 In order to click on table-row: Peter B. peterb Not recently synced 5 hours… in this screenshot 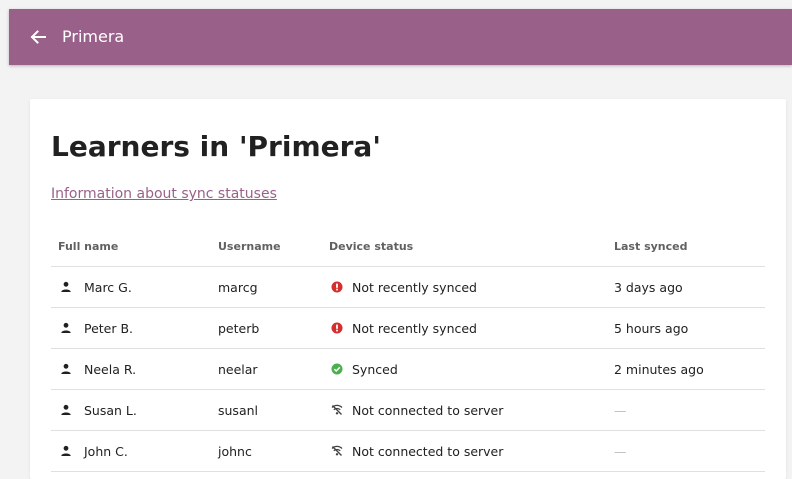, I will do `click(408, 328)`.